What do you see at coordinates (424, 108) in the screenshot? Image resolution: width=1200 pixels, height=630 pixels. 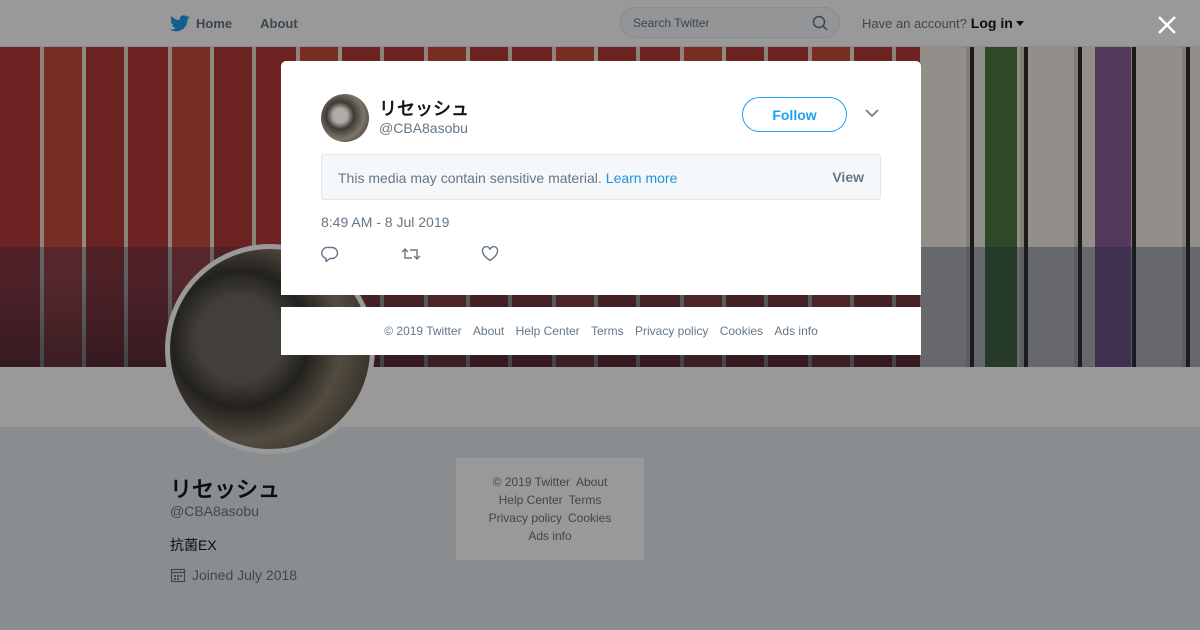 I see `tweet-author-name: リセッシュ` at bounding box center [424, 108].